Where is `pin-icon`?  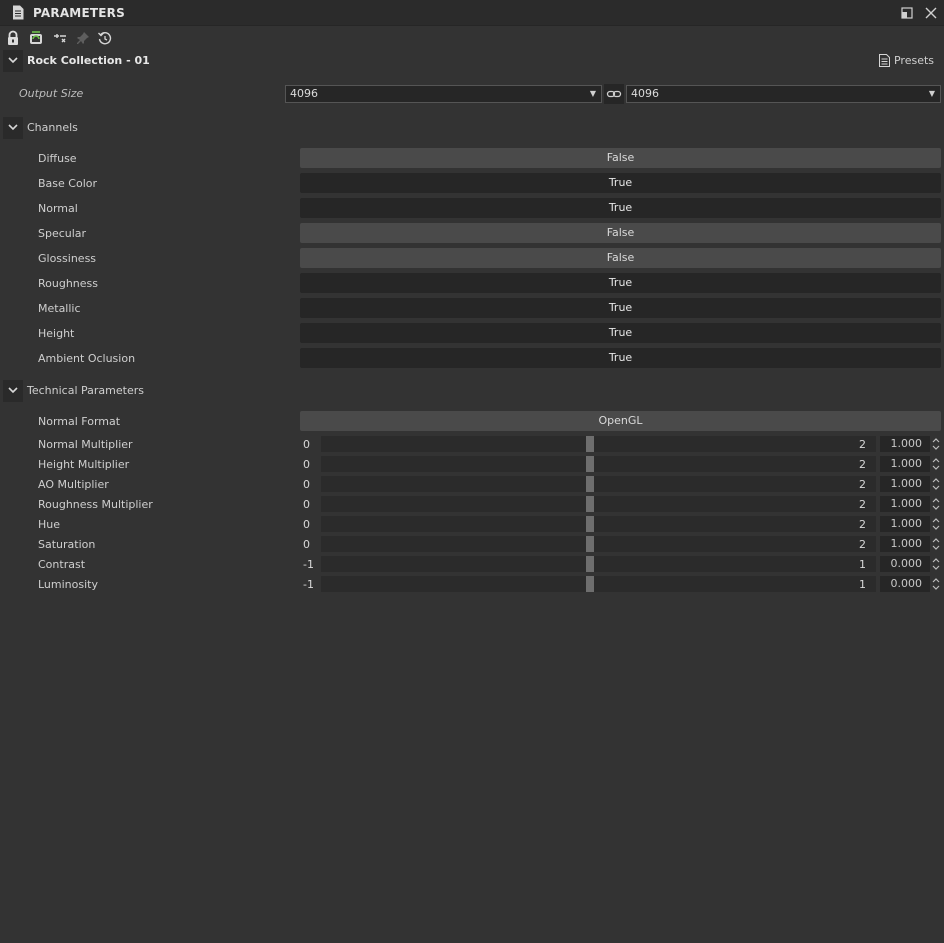
pin-icon is located at coordinates (83, 38).